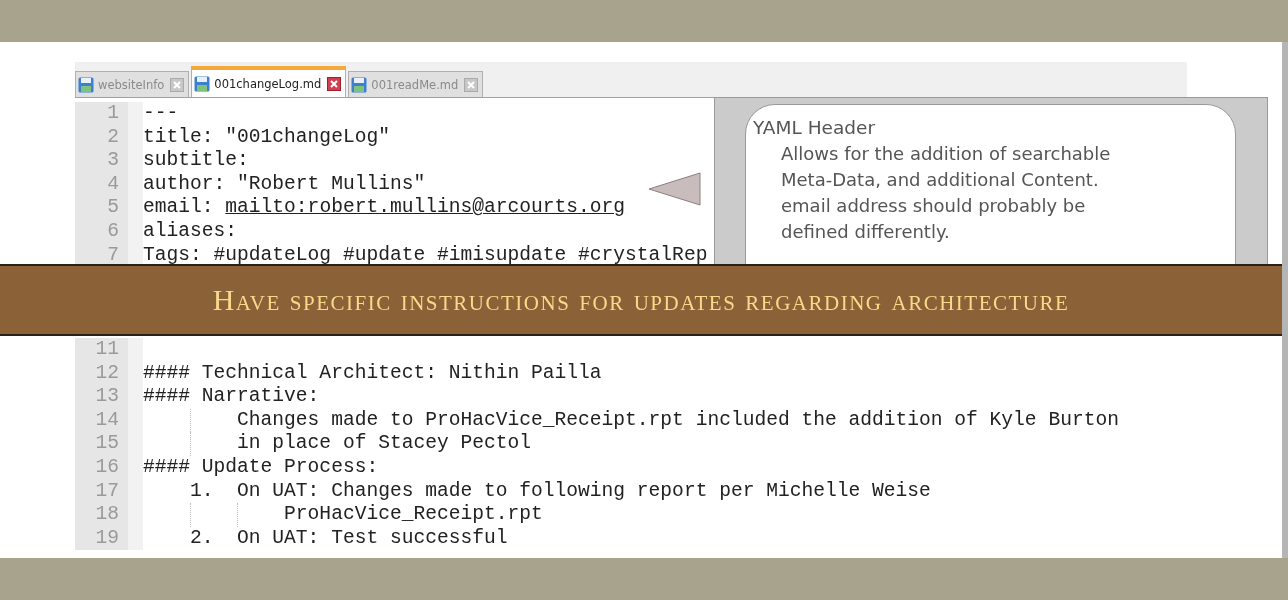 The width and height of the screenshot is (1288, 600). I want to click on code-line: ProHacVice_Receipt.rpt, so click(413, 514).